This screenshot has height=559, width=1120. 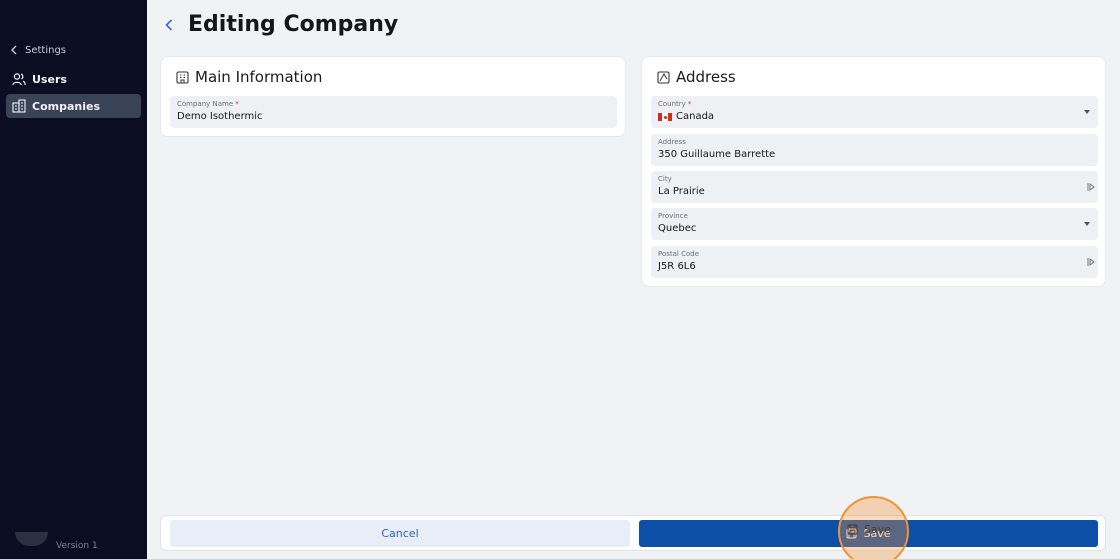 I want to click on card-title: Address, so click(x=696, y=77).